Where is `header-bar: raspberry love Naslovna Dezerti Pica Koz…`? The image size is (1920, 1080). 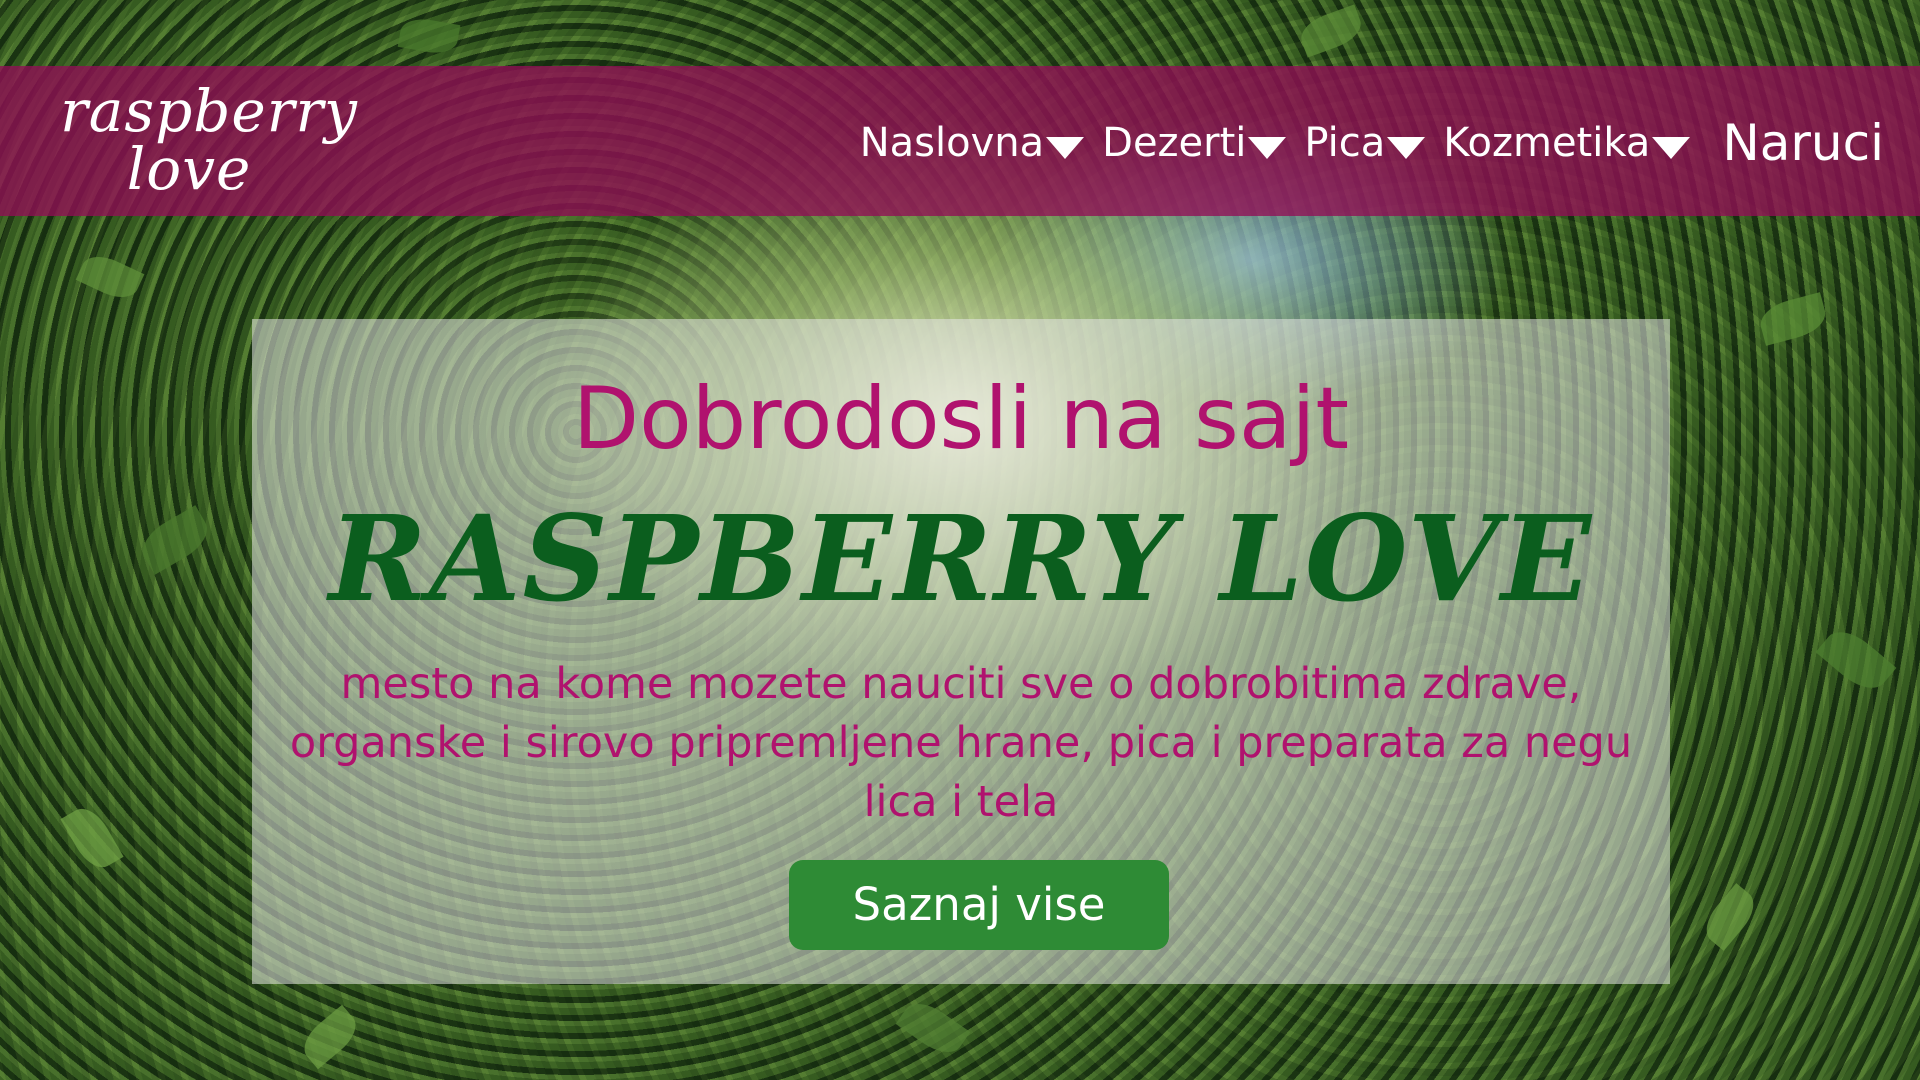
header-bar: raspberry love Naslovna Dezerti Pica Koz… is located at coordinates (960, 141).